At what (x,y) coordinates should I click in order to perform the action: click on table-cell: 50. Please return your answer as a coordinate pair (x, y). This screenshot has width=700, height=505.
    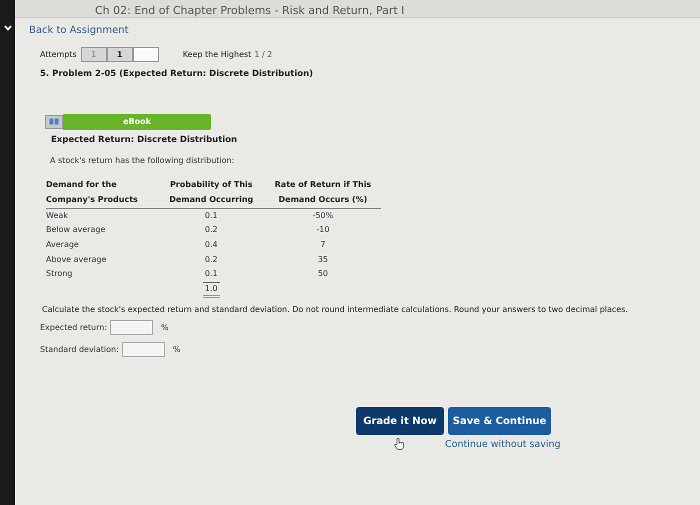
    Looking at the image, I should click on (323, 273).